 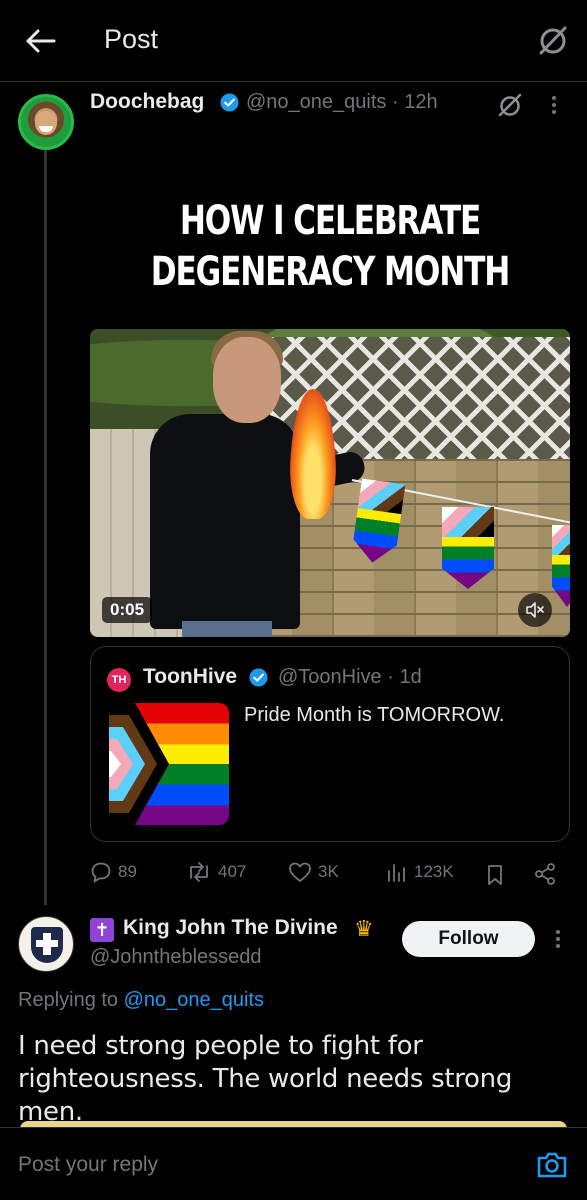 What do you see at coordinates (46, 944) in the screenshot?
I see `reply-author-avatar` at bounding box center [46, 944].